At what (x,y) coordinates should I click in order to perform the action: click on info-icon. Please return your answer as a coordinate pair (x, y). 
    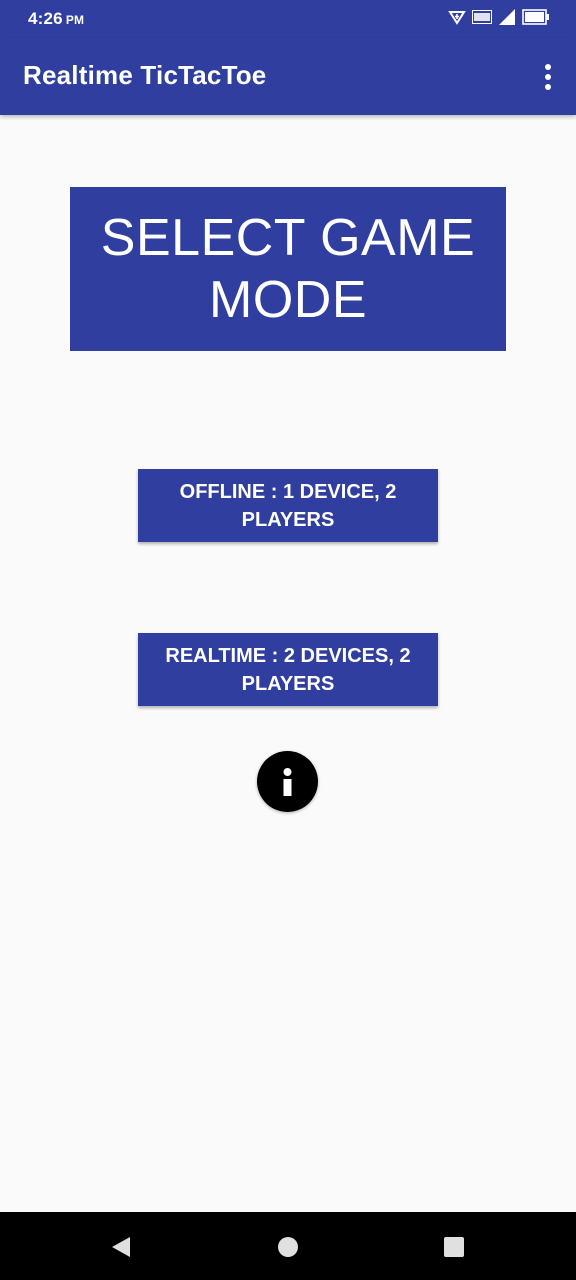
    Looking at the image, I should click on (287, 782).